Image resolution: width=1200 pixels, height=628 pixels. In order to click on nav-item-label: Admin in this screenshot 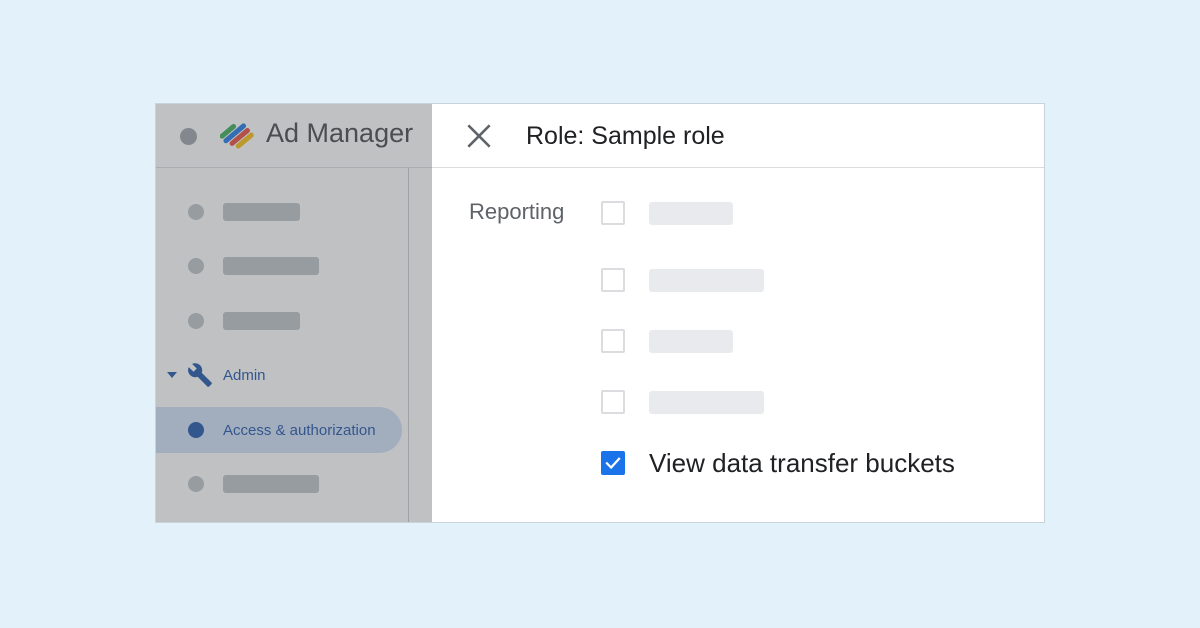, I will do `click(244, 375)`.